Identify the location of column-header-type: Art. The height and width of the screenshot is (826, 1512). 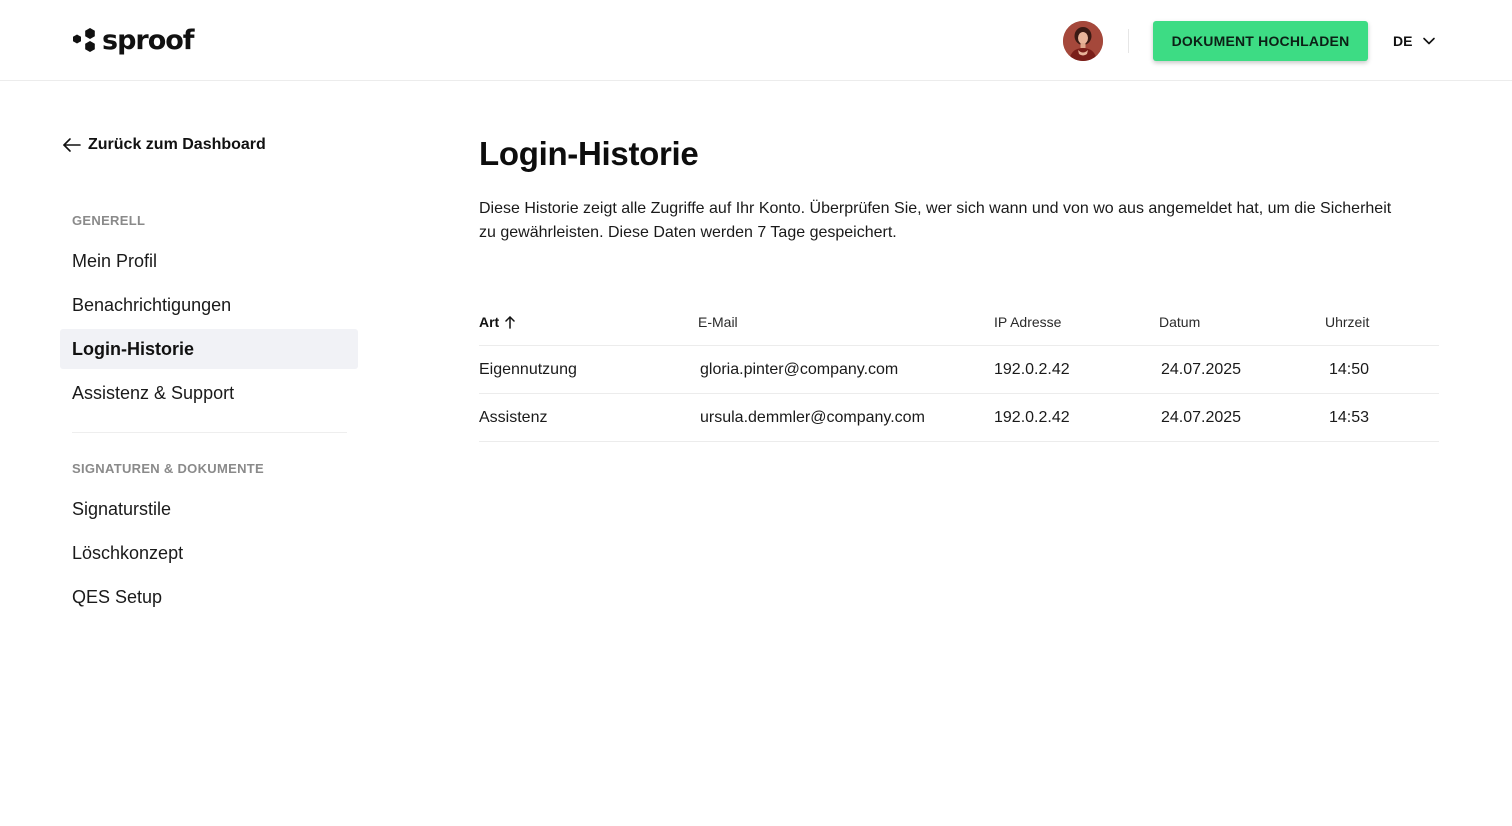
(497, 322).